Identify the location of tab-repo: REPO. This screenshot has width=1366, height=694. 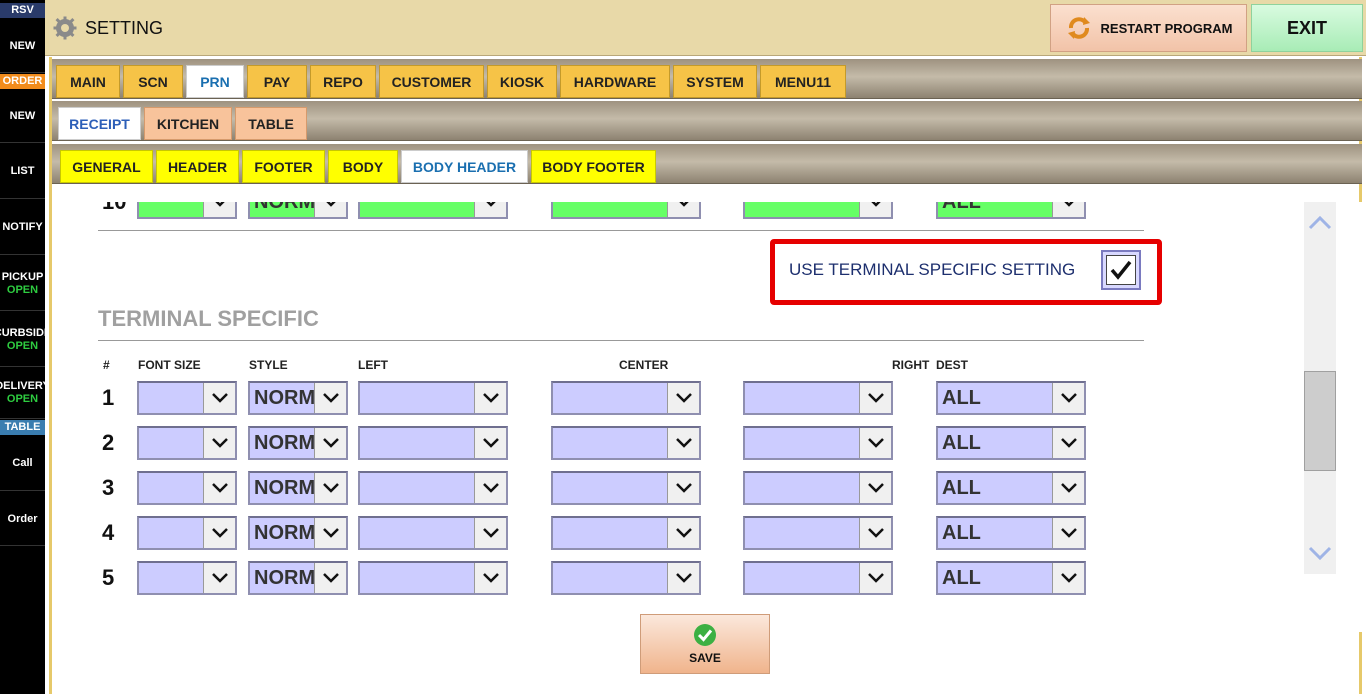
(343, 81).